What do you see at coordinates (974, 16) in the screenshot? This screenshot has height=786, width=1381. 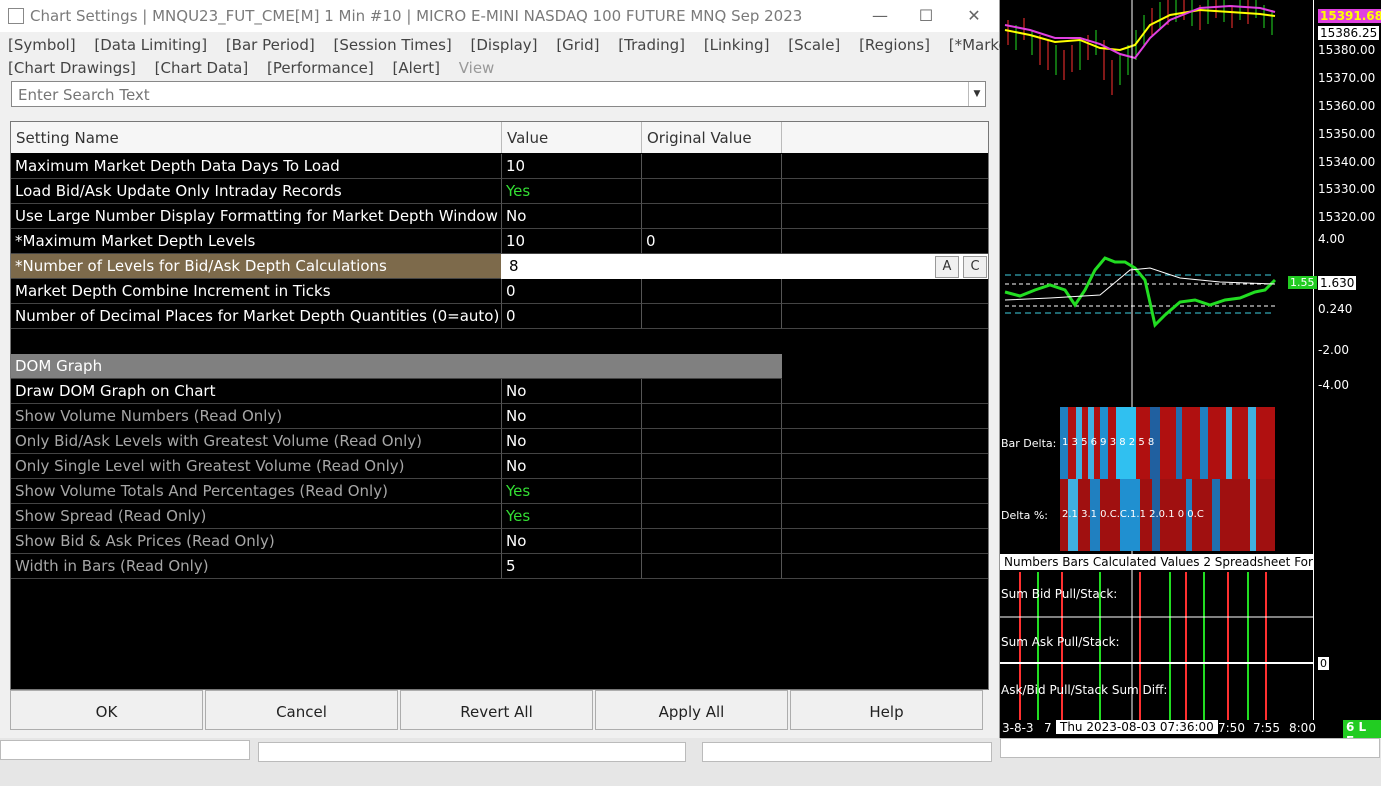 I see `close-button: ✕` at bounding box center [974, 16].